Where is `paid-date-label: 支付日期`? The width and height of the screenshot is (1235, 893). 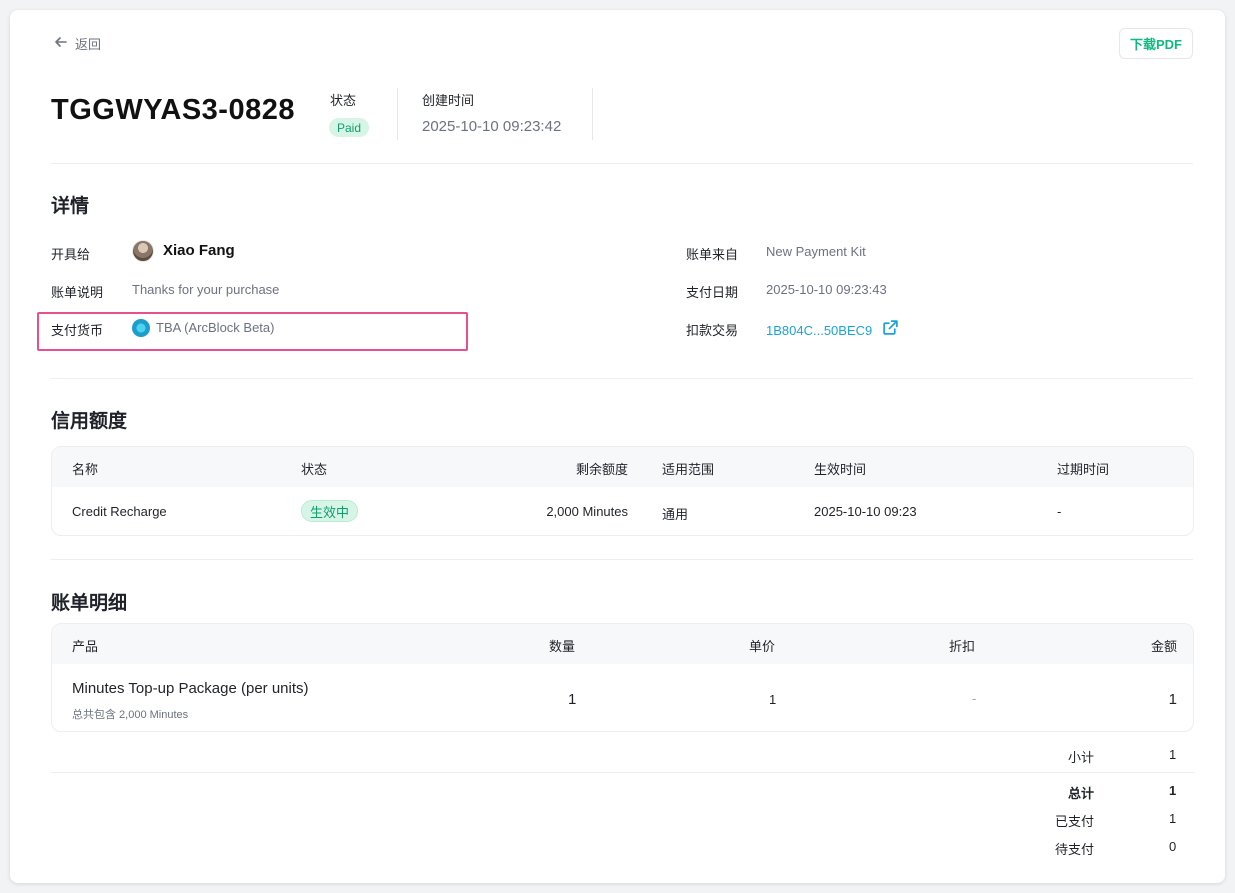
paid-date-label: 支付日期 is located at coordinates (712, 292).